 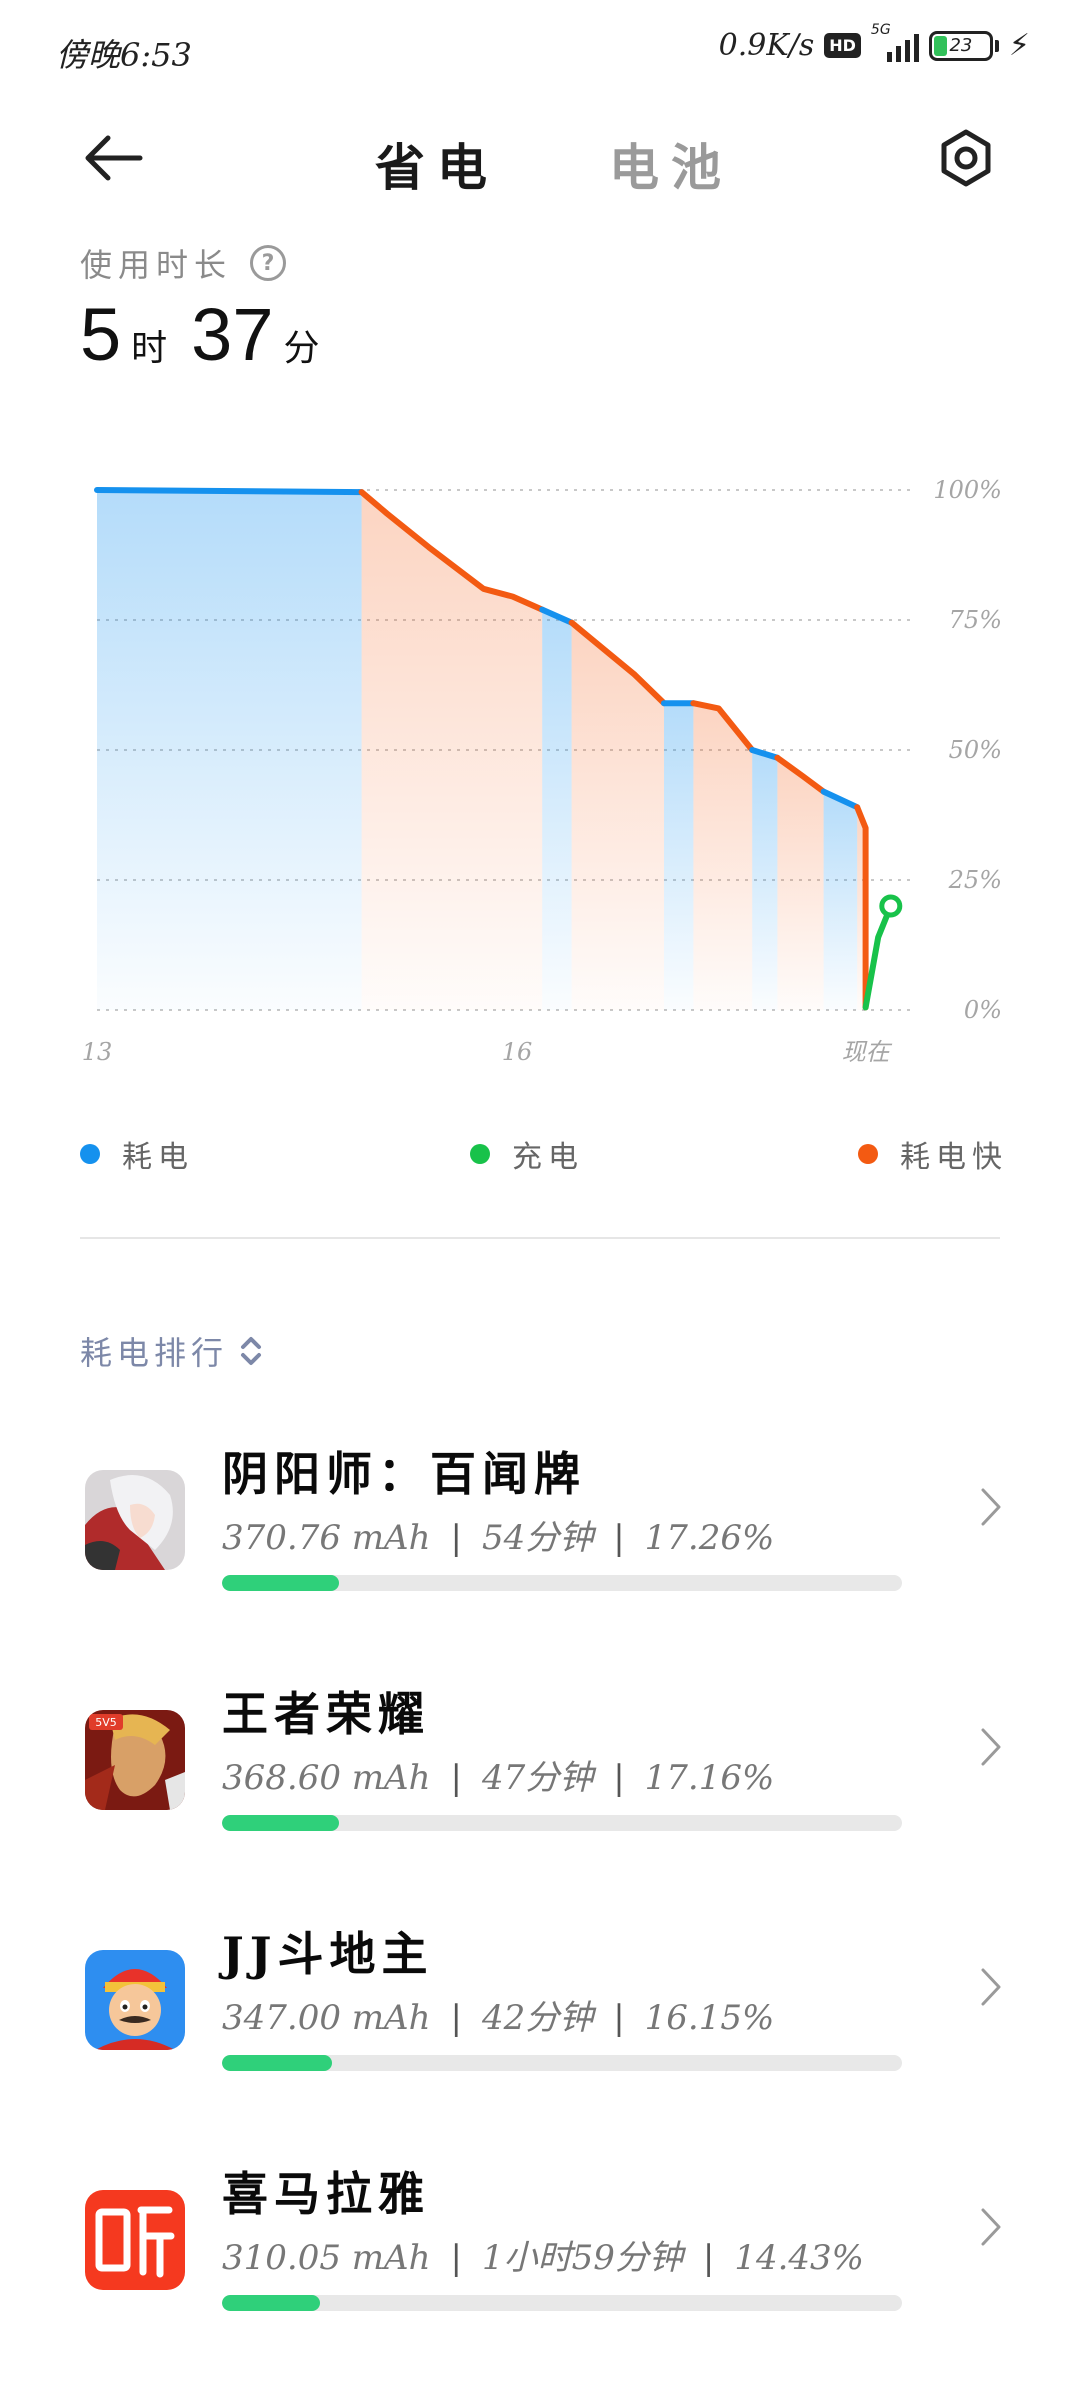 I want to click on sort-icon, so click(x=251, y=1351).